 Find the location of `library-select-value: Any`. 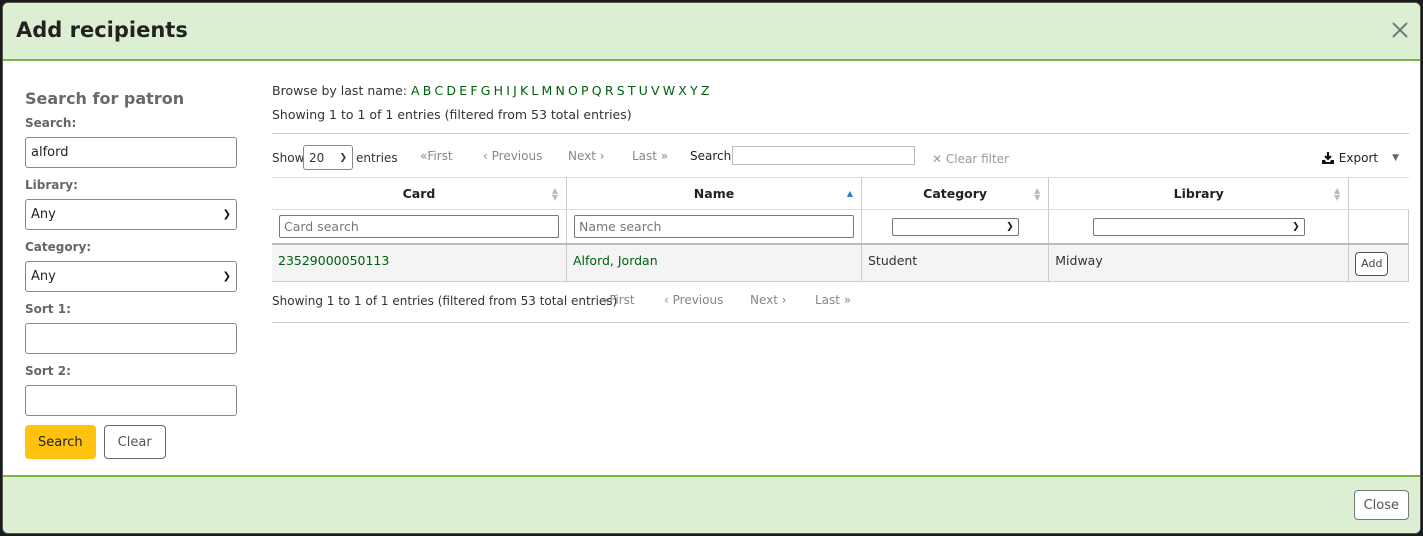

library-select-value: Any is located at coordinates (43, 214).